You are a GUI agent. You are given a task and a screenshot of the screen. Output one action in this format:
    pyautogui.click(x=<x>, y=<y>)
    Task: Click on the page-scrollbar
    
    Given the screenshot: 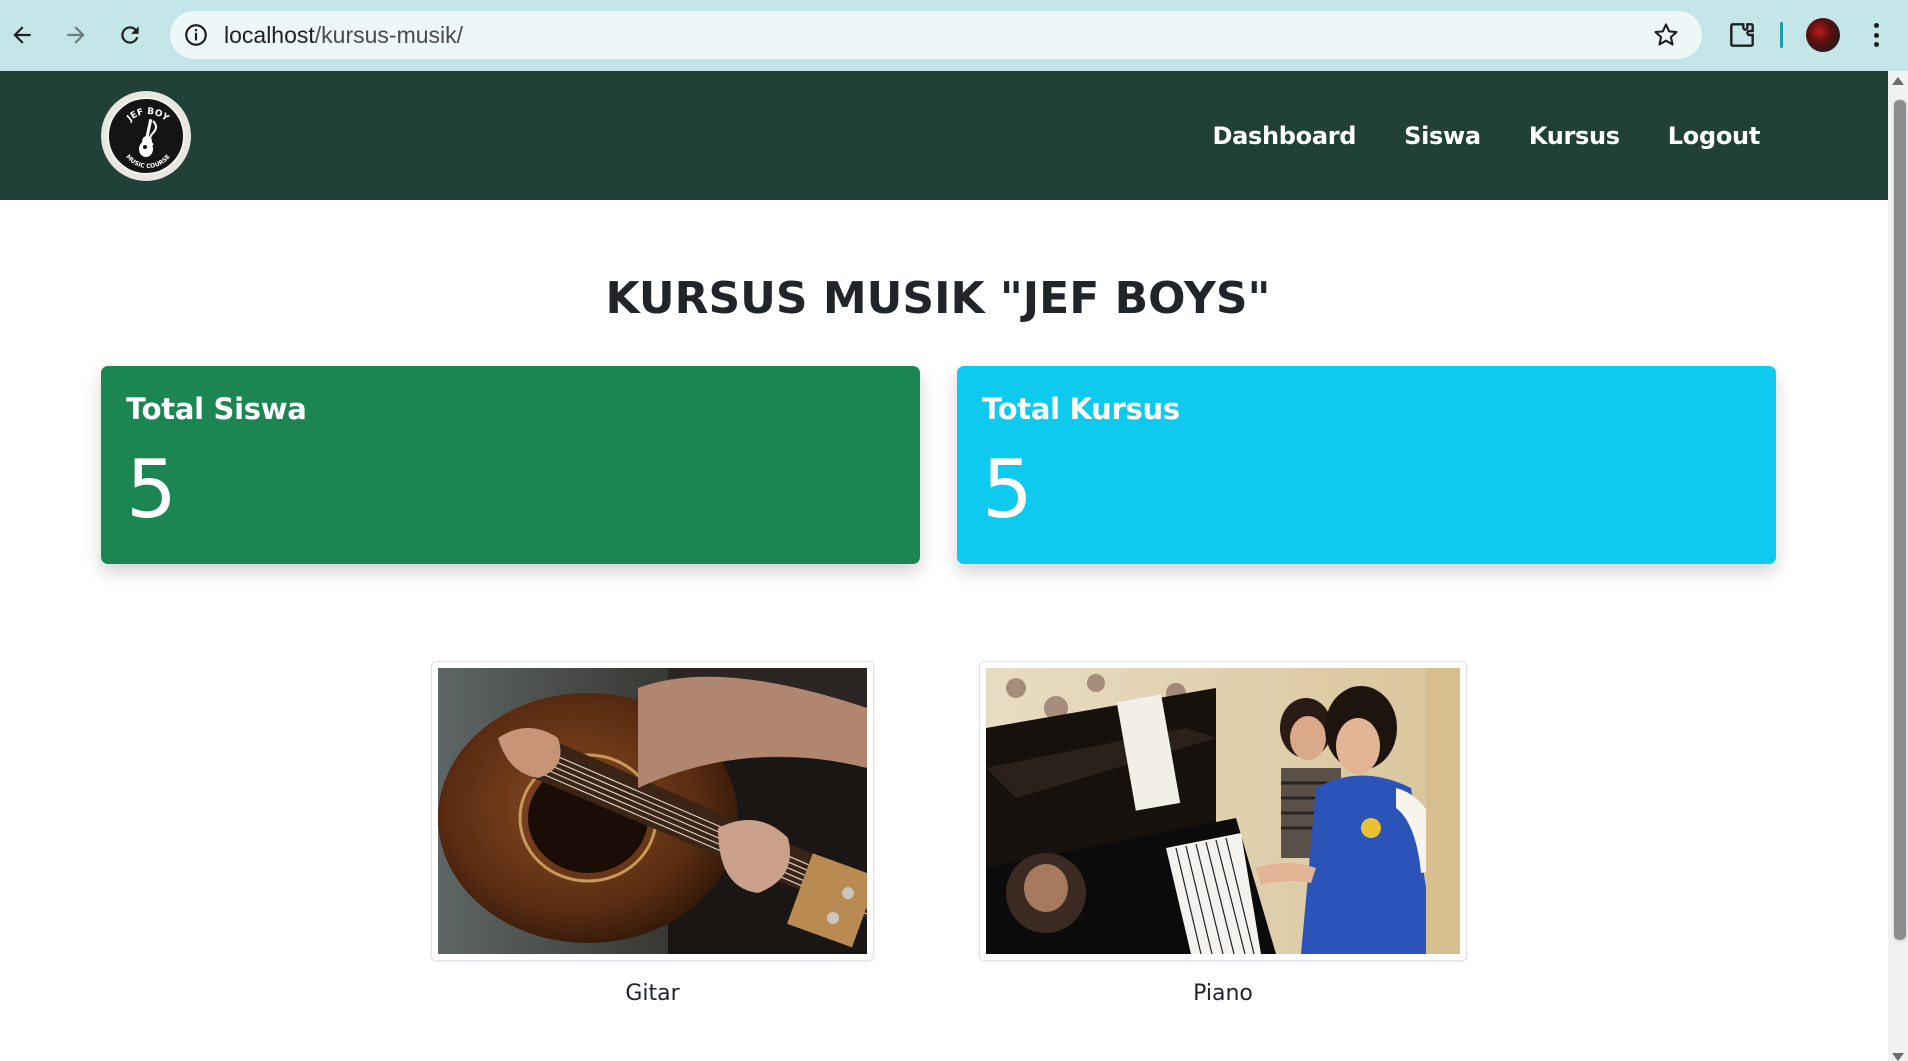 What is the action you would take?
    pyautogui.click(x=1898, y=566)
    